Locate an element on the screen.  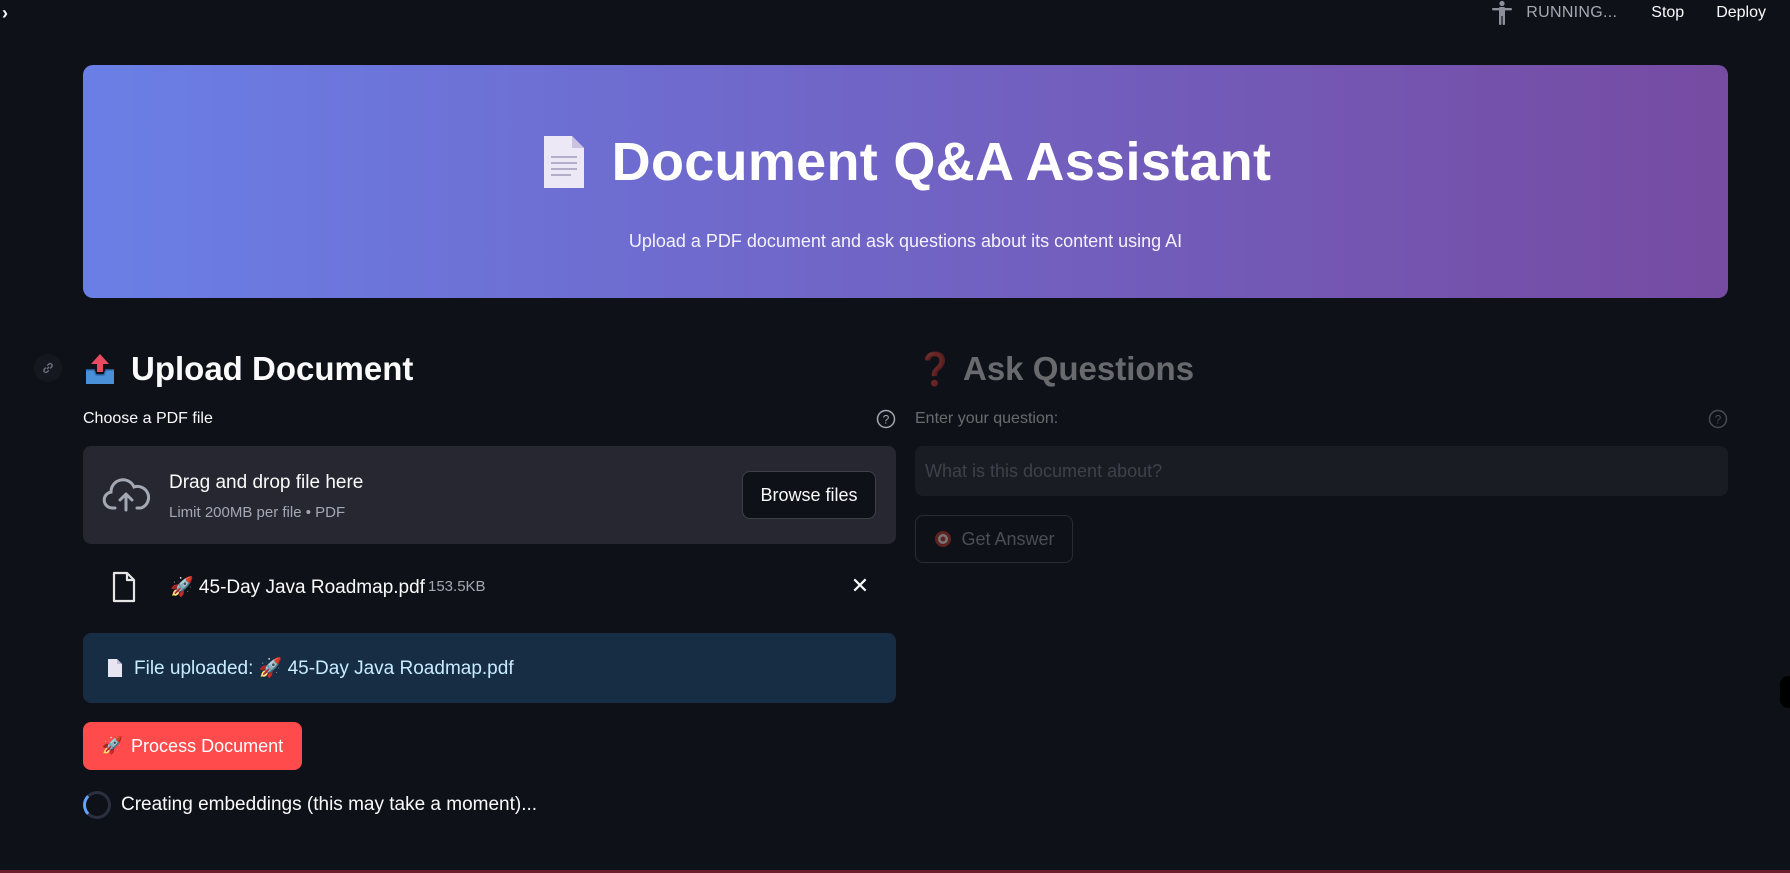
uploaded-file-size: 153.5KB is located at coordinates (457, 586).